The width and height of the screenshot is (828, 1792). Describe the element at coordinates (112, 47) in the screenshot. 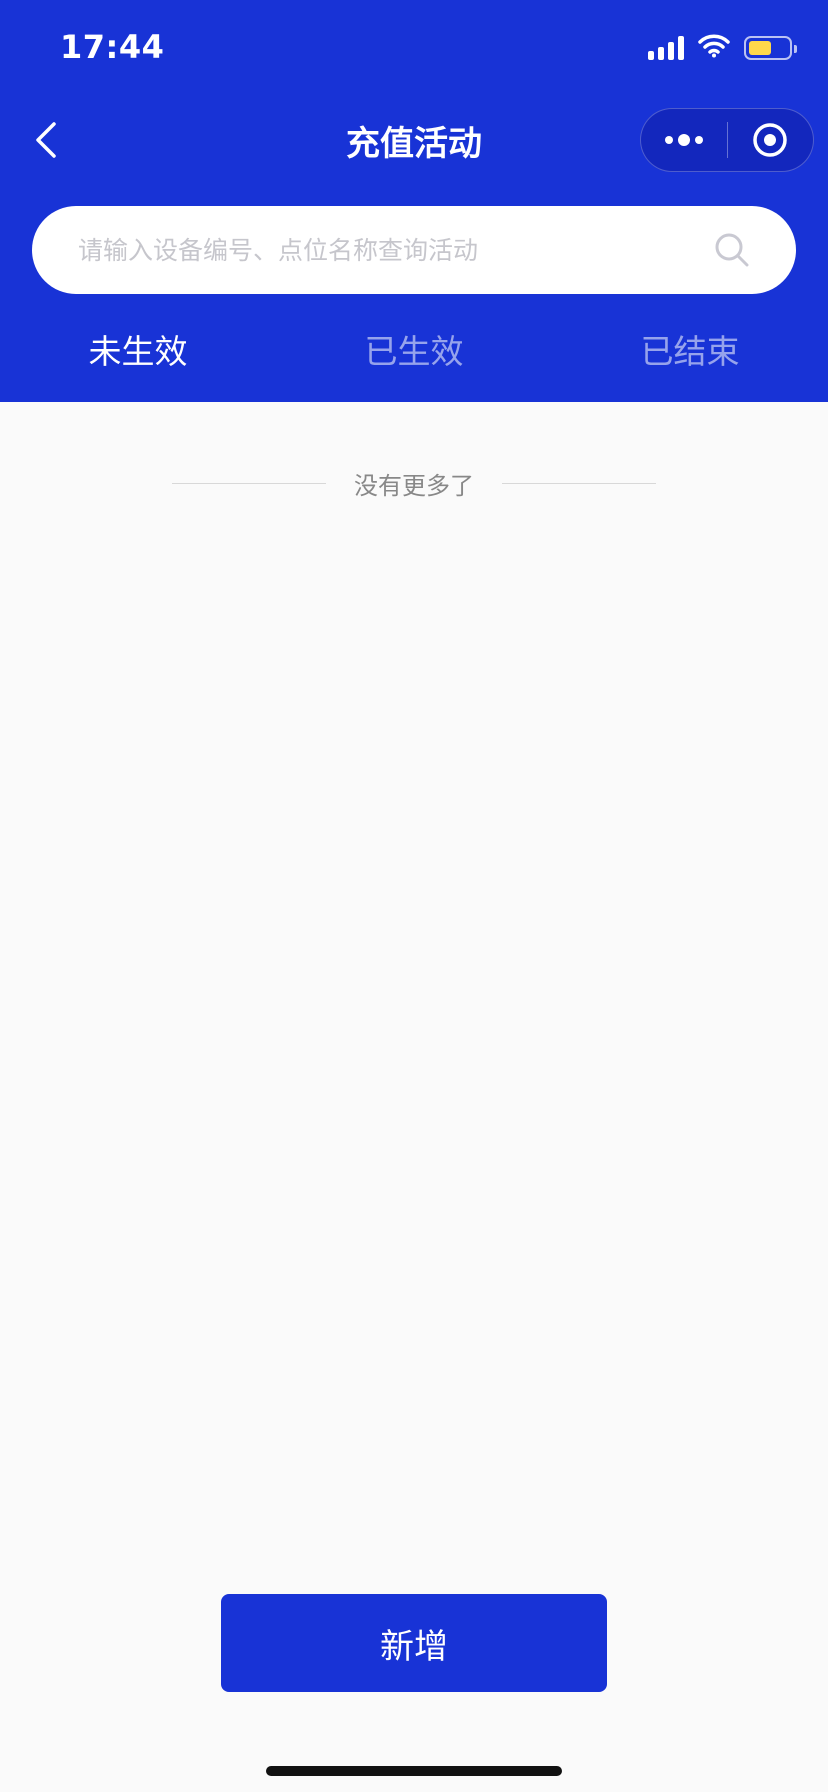

I see `status-time: 17:44` at that location.